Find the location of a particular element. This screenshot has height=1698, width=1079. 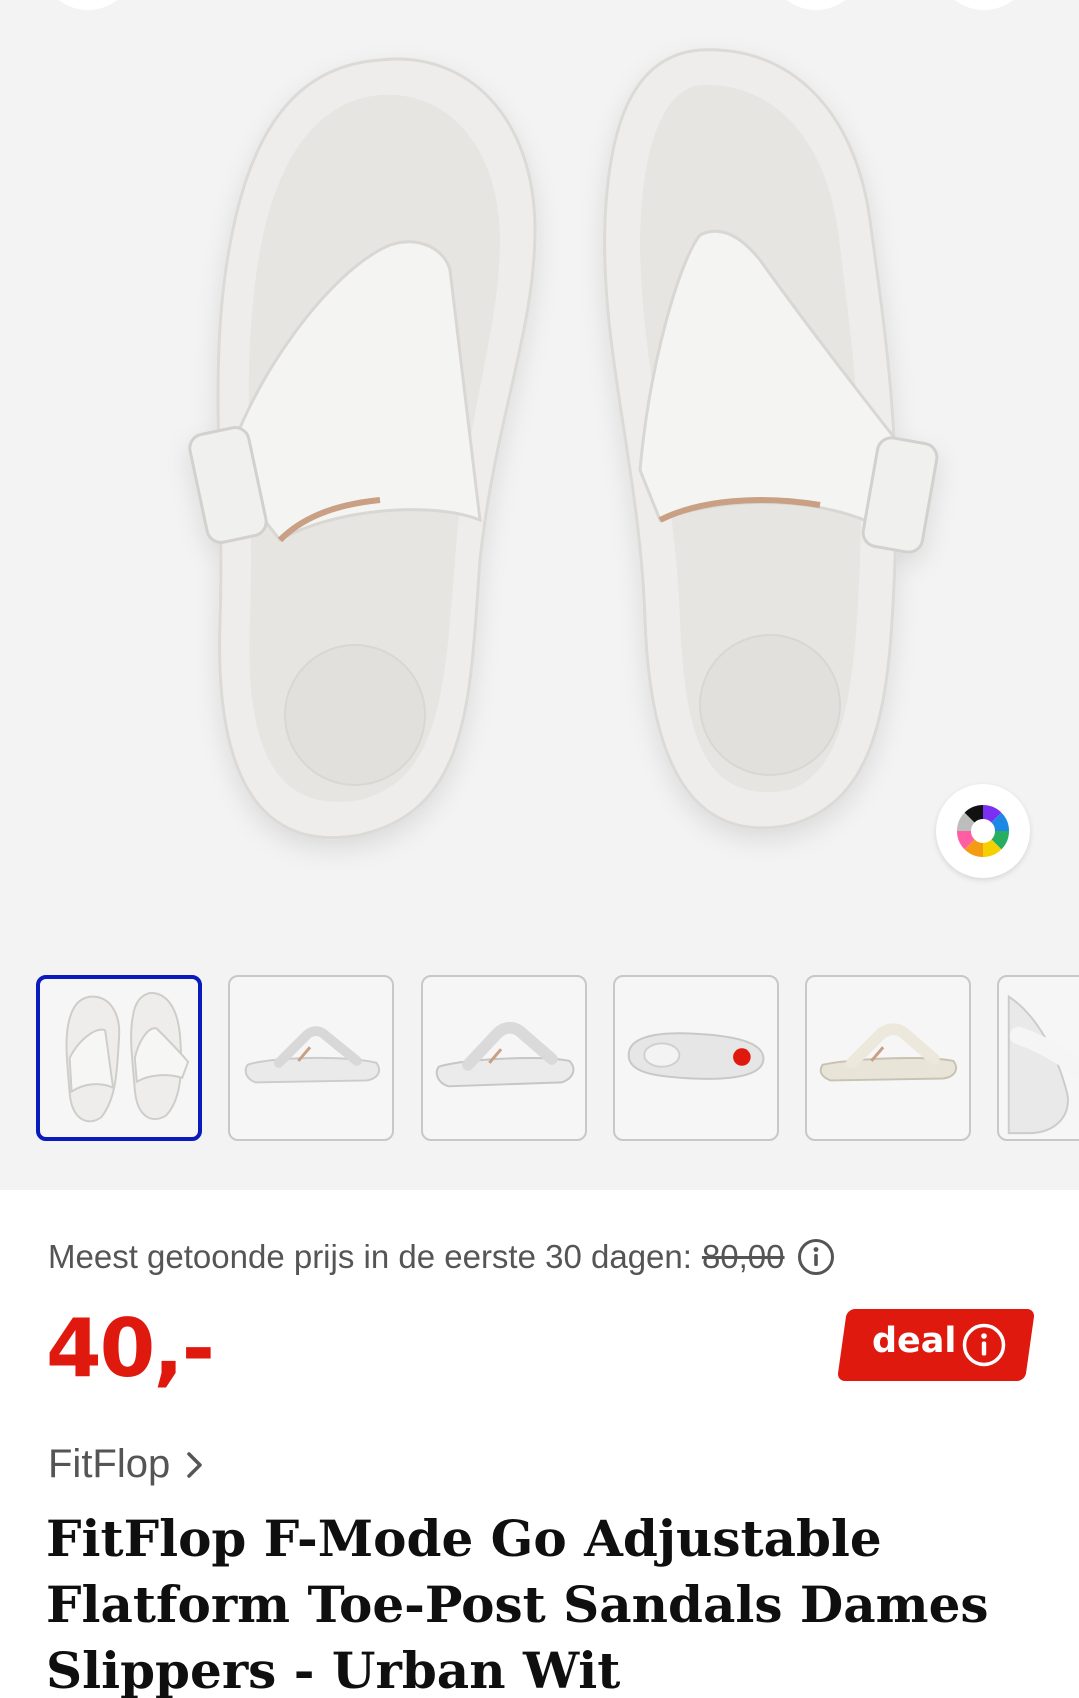

sandal-detail-thumbnail is located at coordinates (1043, 1064).